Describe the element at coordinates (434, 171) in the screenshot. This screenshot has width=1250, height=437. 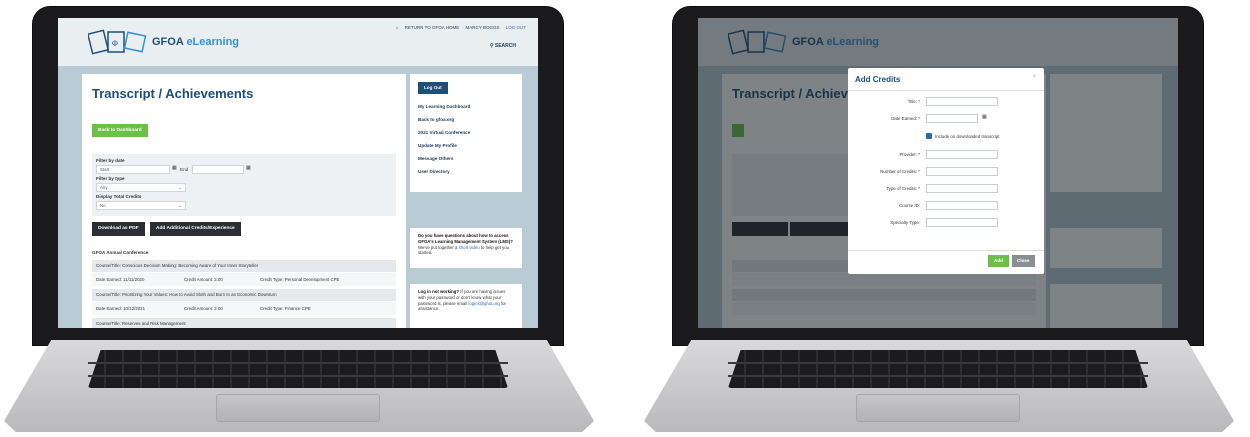
I see `sidebar-item-directory: User Directory` at that location.